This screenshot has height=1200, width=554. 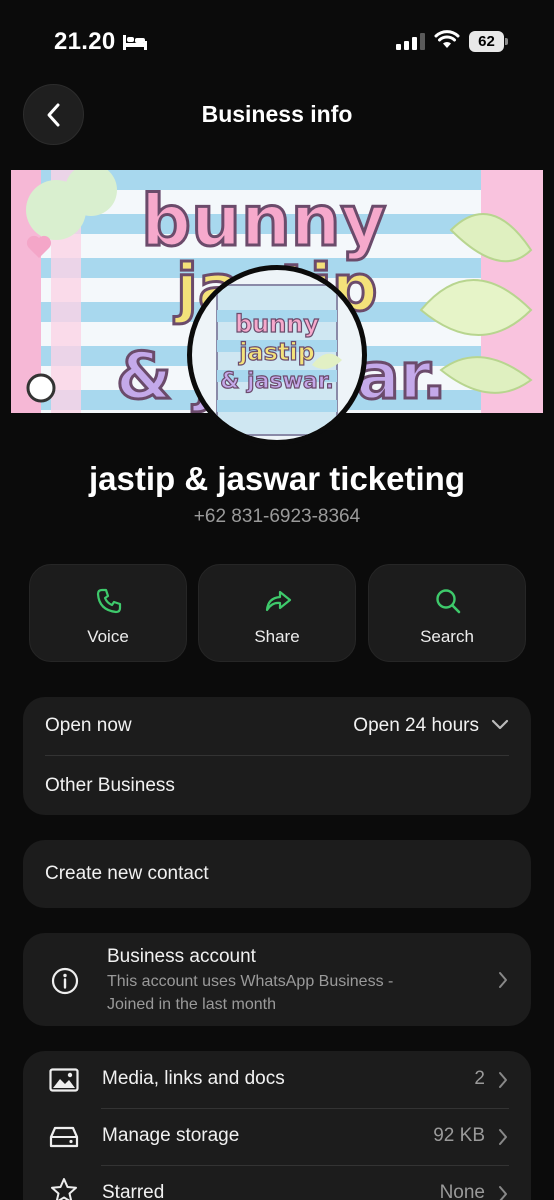 I want to click on search-icon, so click(x=448, y=601).